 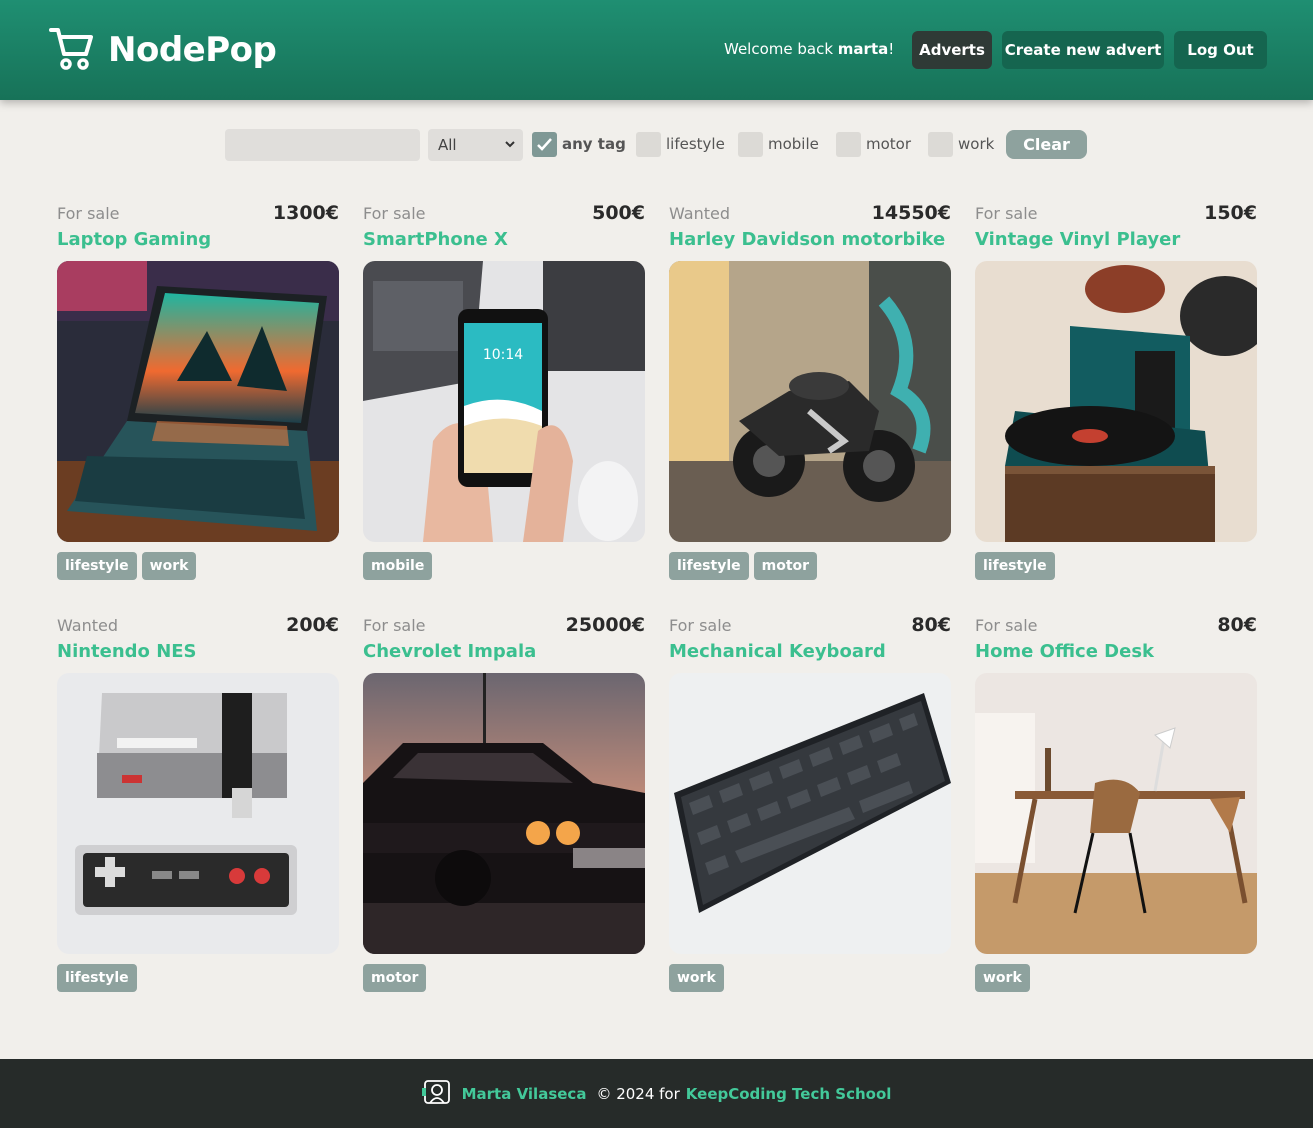 What do you see at coordinates (648, 144) in the screenshot?
I see `tag-checkbox-lifestyle` at bounding box center [648, 144].